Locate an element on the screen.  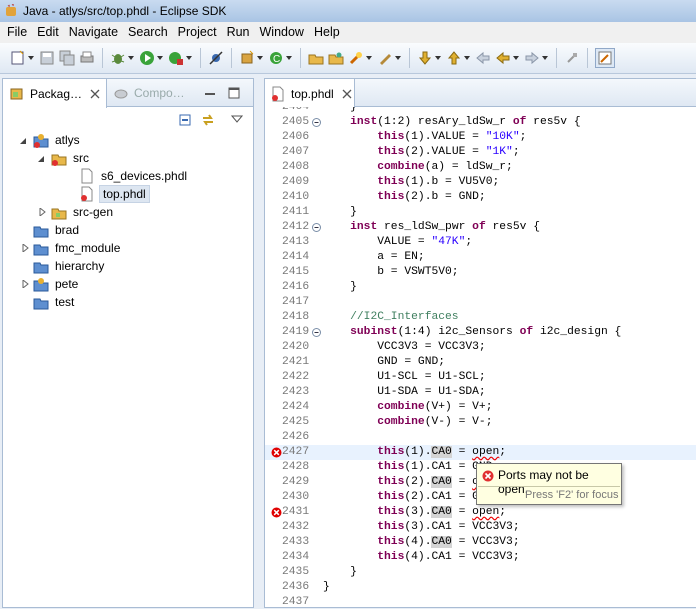
last-edit-icon is located at coordinates (483, 58).